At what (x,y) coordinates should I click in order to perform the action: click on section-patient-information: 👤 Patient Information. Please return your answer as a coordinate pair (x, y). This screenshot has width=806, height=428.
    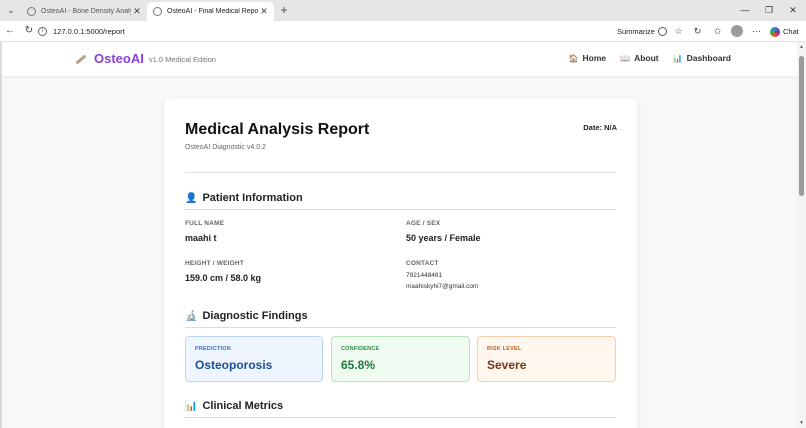
    Looking at the image, I should click on (244, 198).